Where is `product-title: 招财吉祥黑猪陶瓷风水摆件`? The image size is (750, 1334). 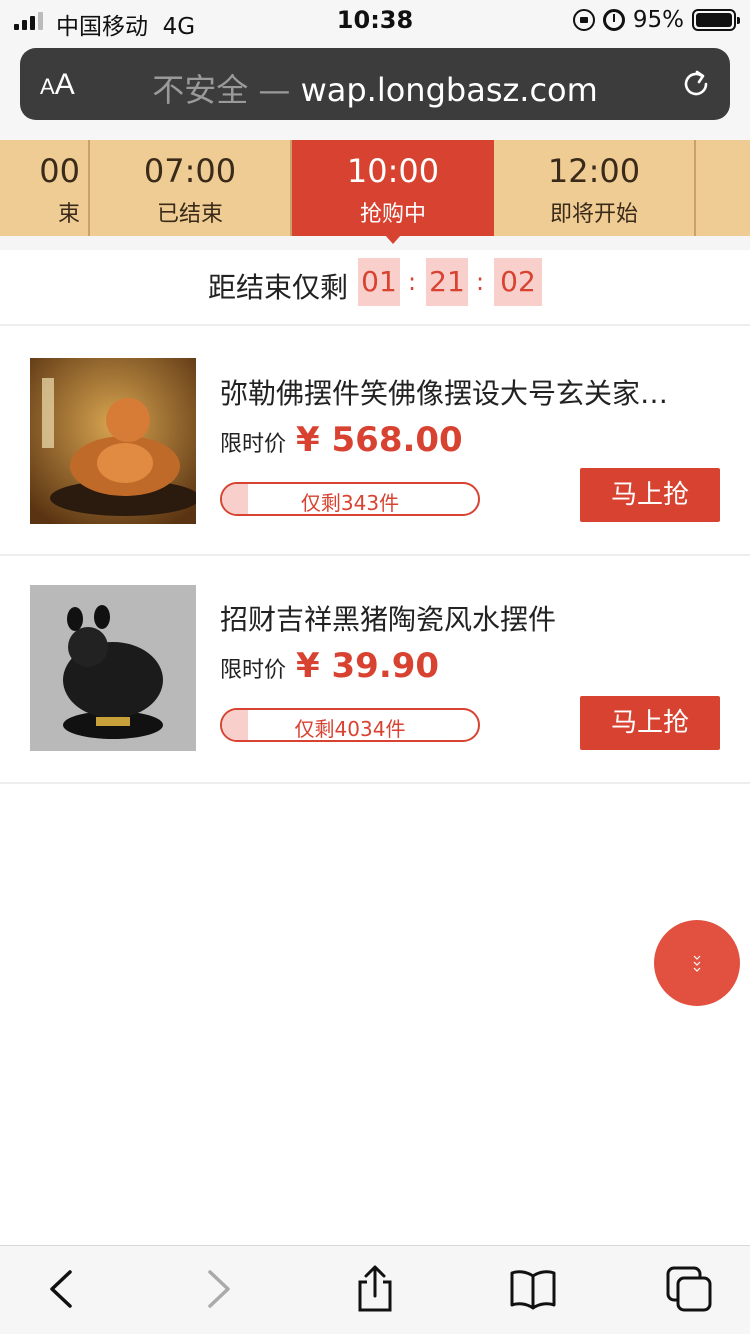
product-title: 招财吉祥黑猪陶瓷风水摆件 is located at coordinates (465, 618).